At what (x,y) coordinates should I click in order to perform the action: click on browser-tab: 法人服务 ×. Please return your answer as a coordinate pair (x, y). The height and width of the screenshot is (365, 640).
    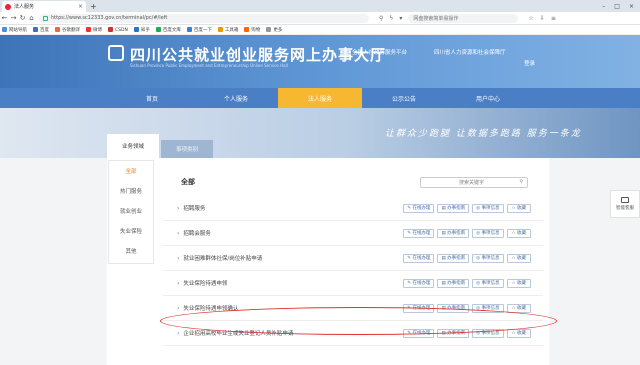
    Looking at the image, I should click on (44, 6).